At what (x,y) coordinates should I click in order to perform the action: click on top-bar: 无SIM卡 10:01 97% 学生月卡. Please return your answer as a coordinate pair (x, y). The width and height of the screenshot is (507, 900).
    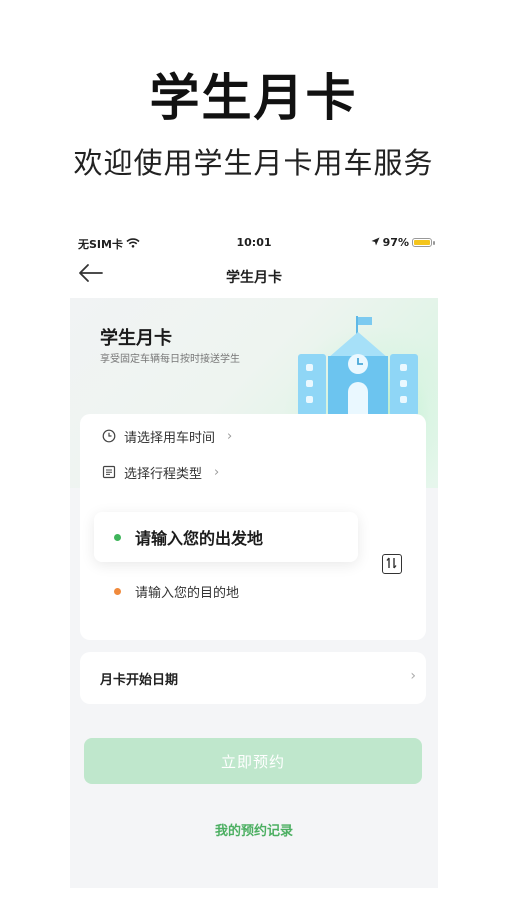
    Looking at the image, I should click on (254, 263).